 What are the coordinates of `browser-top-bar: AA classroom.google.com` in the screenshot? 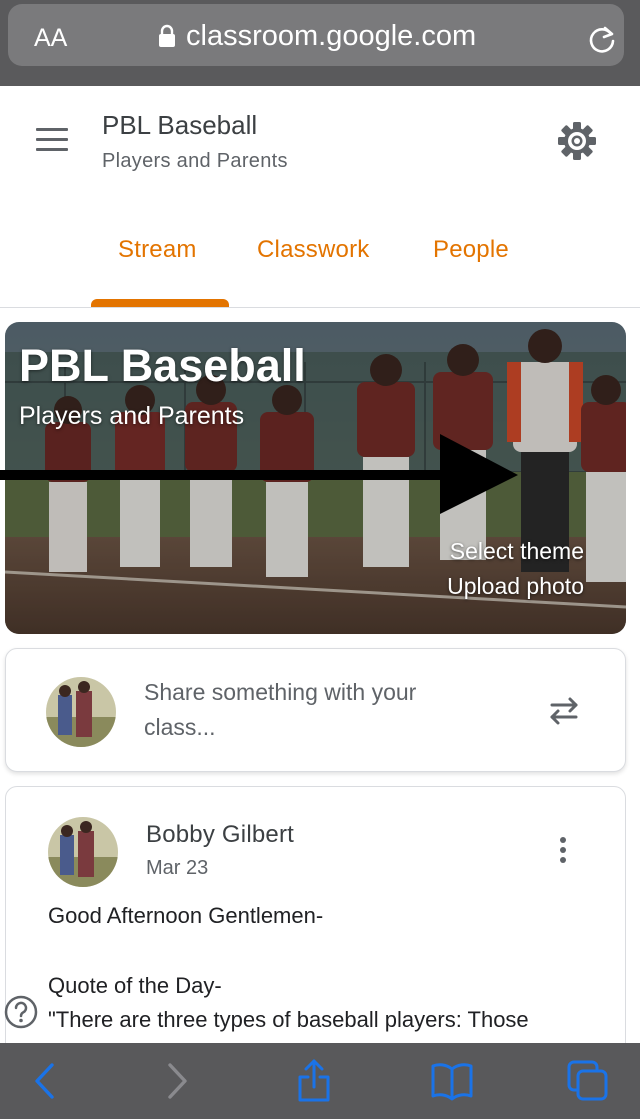 It's located at (320, 43).